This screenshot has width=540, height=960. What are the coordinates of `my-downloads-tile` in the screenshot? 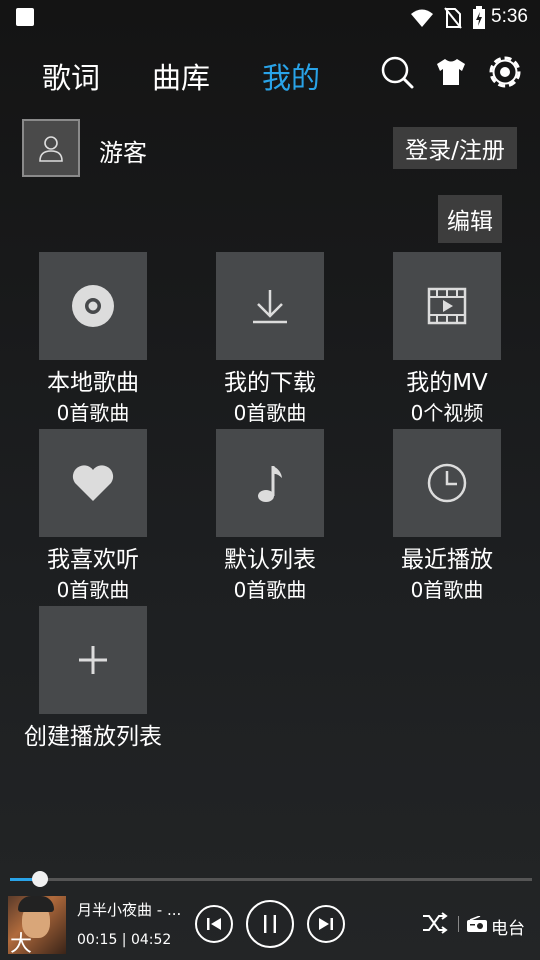 It's located at (270, 306).